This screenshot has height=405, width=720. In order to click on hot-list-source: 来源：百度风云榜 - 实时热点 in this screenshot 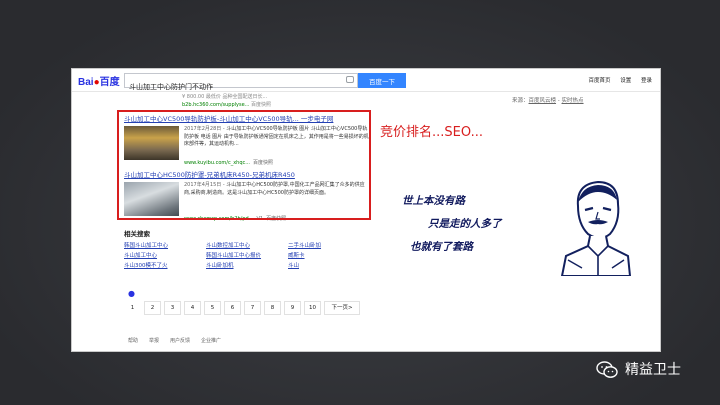, I will do `click(548, 101)`.